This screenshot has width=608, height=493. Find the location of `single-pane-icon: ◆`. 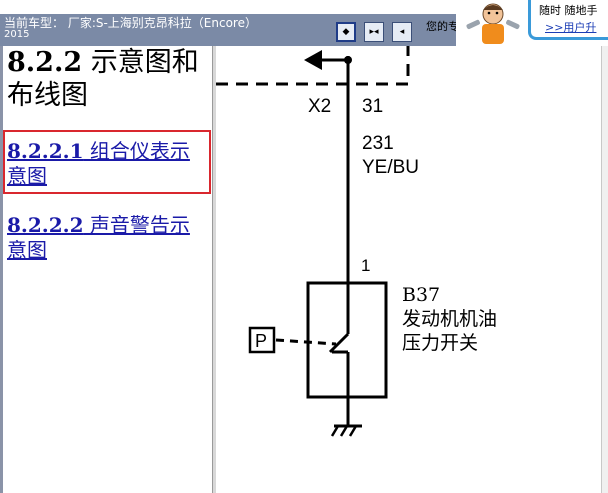

single-pane-icon: ◆ is located at coordinates (346, 32).